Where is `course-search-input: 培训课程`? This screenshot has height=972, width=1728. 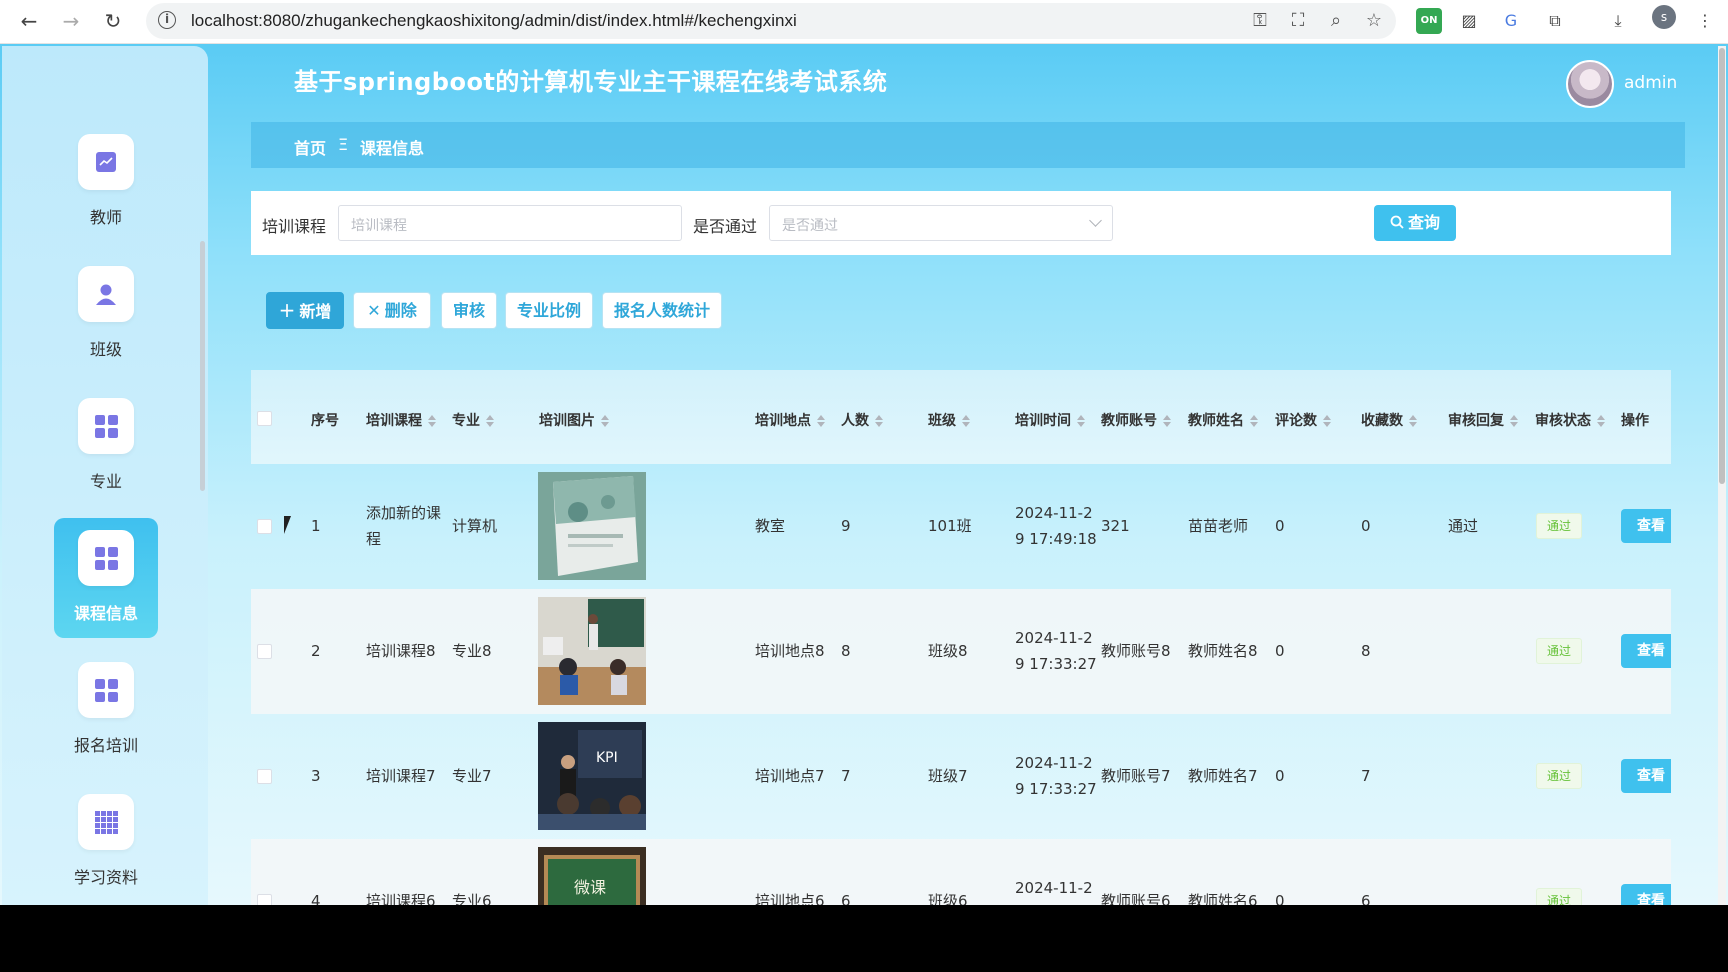
course-search-input: 培训课程 is located at coordinates (510, 223).